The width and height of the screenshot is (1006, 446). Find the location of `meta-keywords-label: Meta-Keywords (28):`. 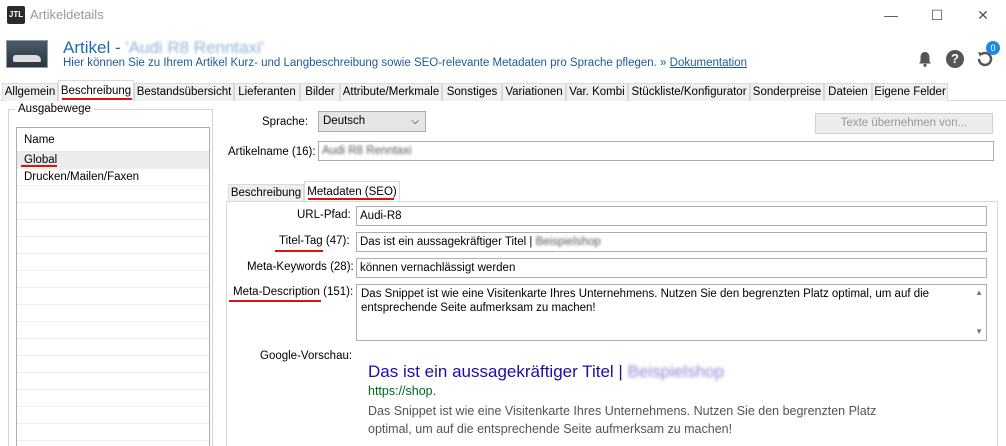

meta-keywords-label: Meta-Keywords (28): is located at coordinates (300, 267).